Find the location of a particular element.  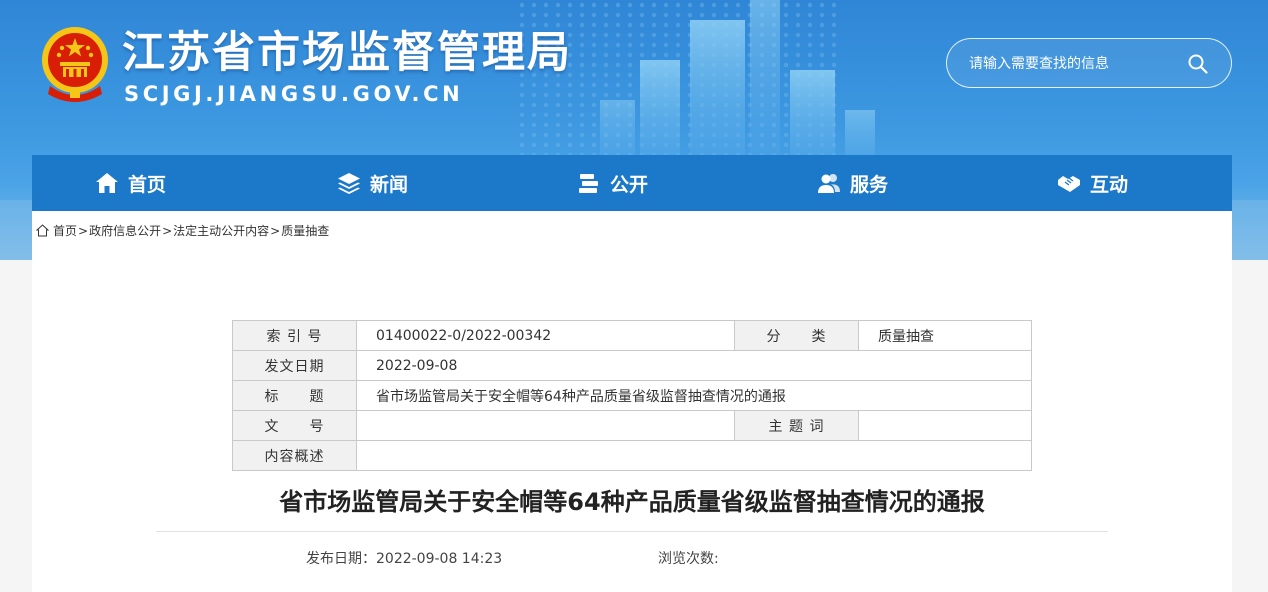

breadcrumb: 首页 > 政府信息公开 > 法定主动公开内容 > 质量抽查 is located at coordinates (182, 230).